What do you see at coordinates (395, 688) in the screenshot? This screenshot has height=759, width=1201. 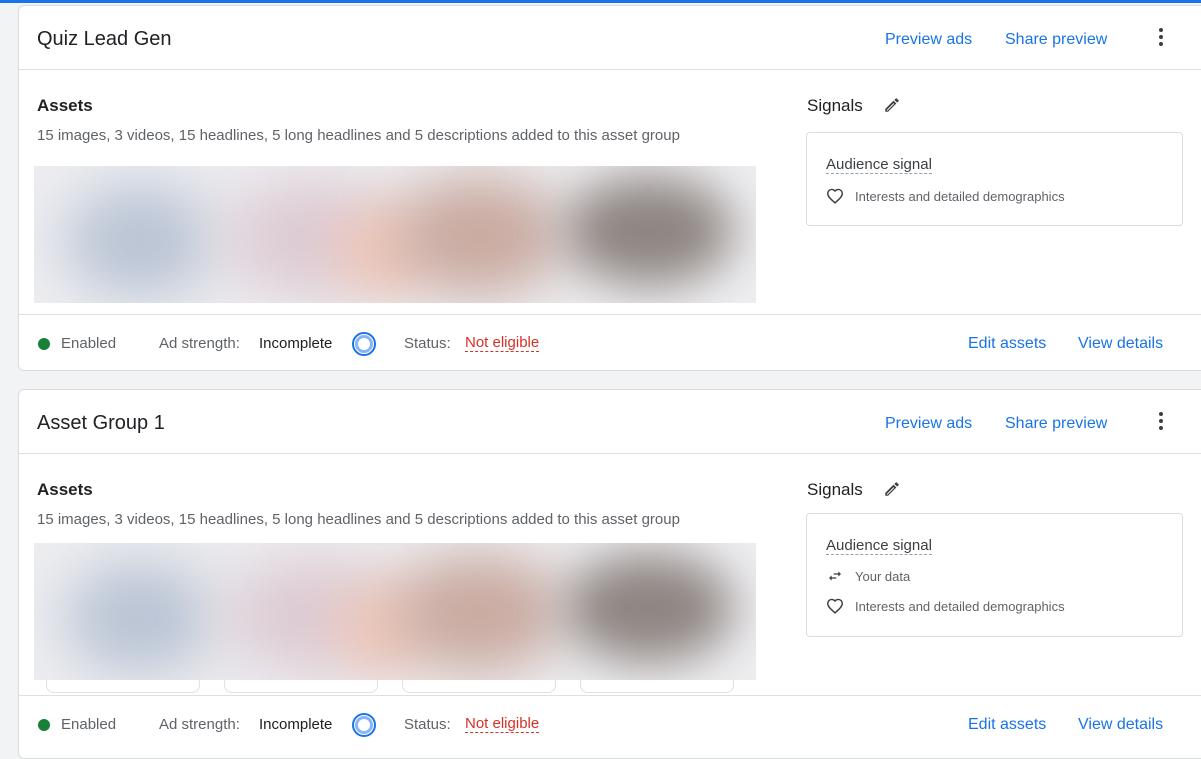 I see `asset-thumbnail-row` at bounding box center [395, 688].